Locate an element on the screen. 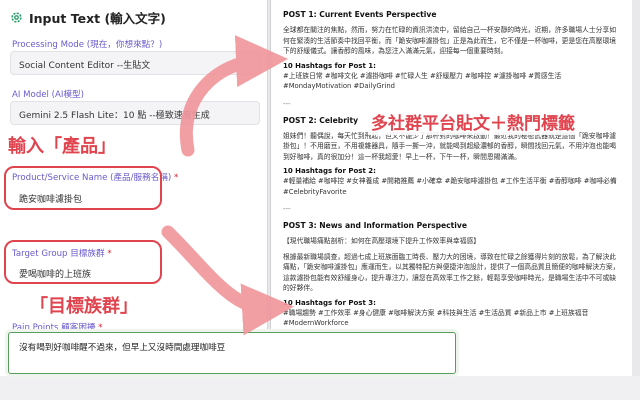 This screenshot has width=640, height=400. product-annotation: 輸入「產品」 is located at coordinates (62, 146).